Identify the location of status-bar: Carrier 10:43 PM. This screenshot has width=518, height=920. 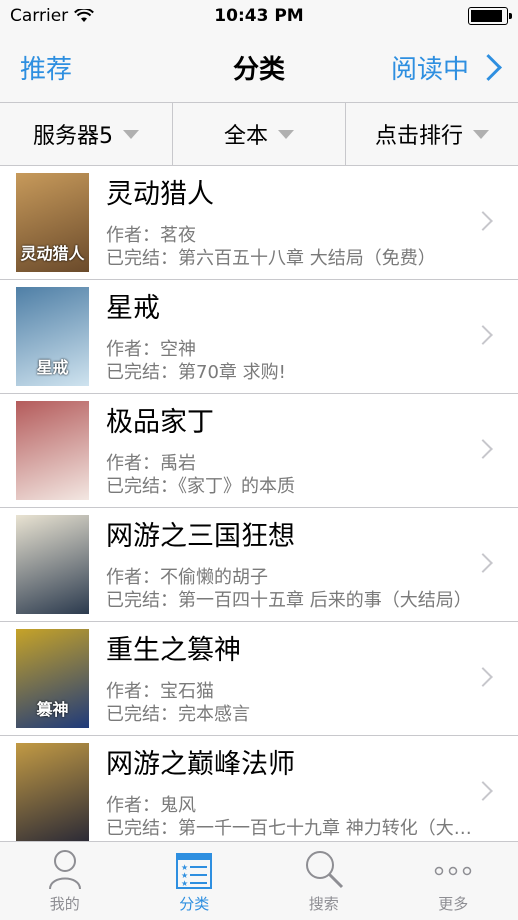
(259, 16).